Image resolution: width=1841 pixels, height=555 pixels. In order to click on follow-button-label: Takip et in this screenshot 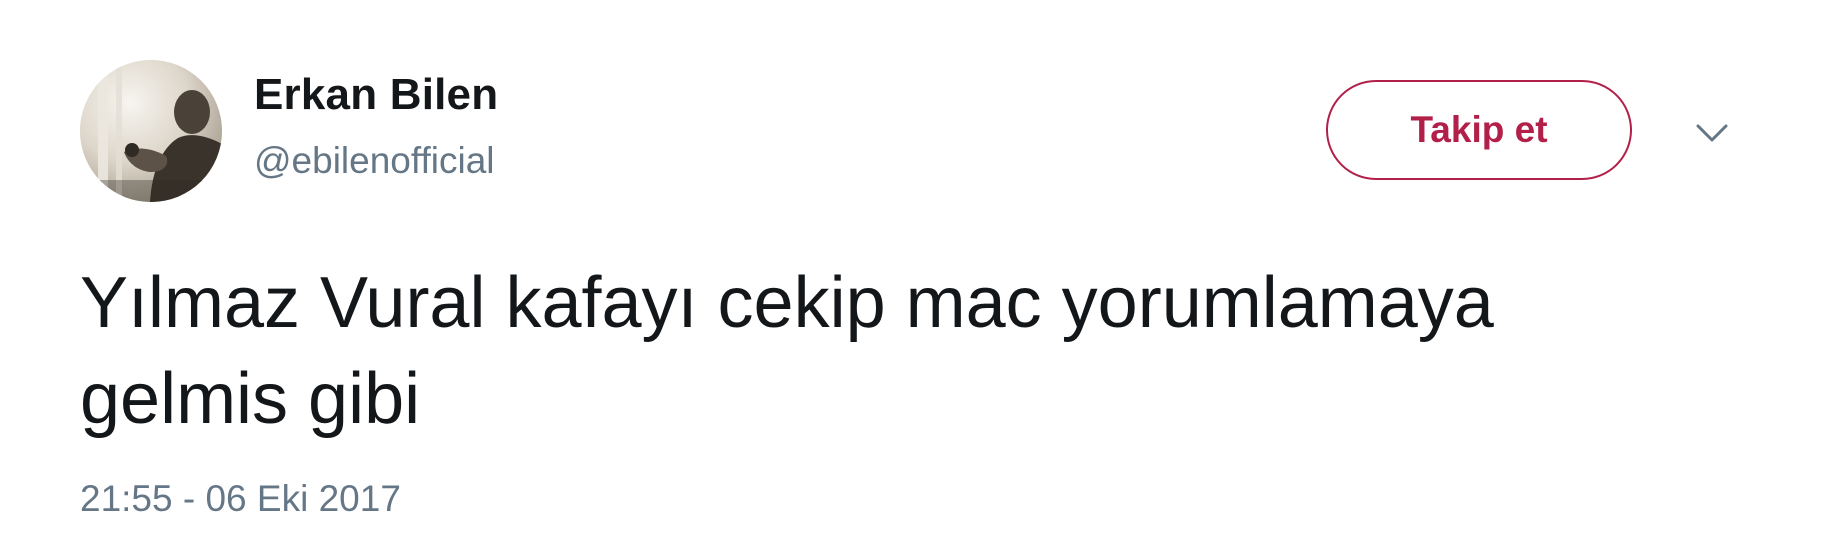, I will do `click(1479, 129)`.